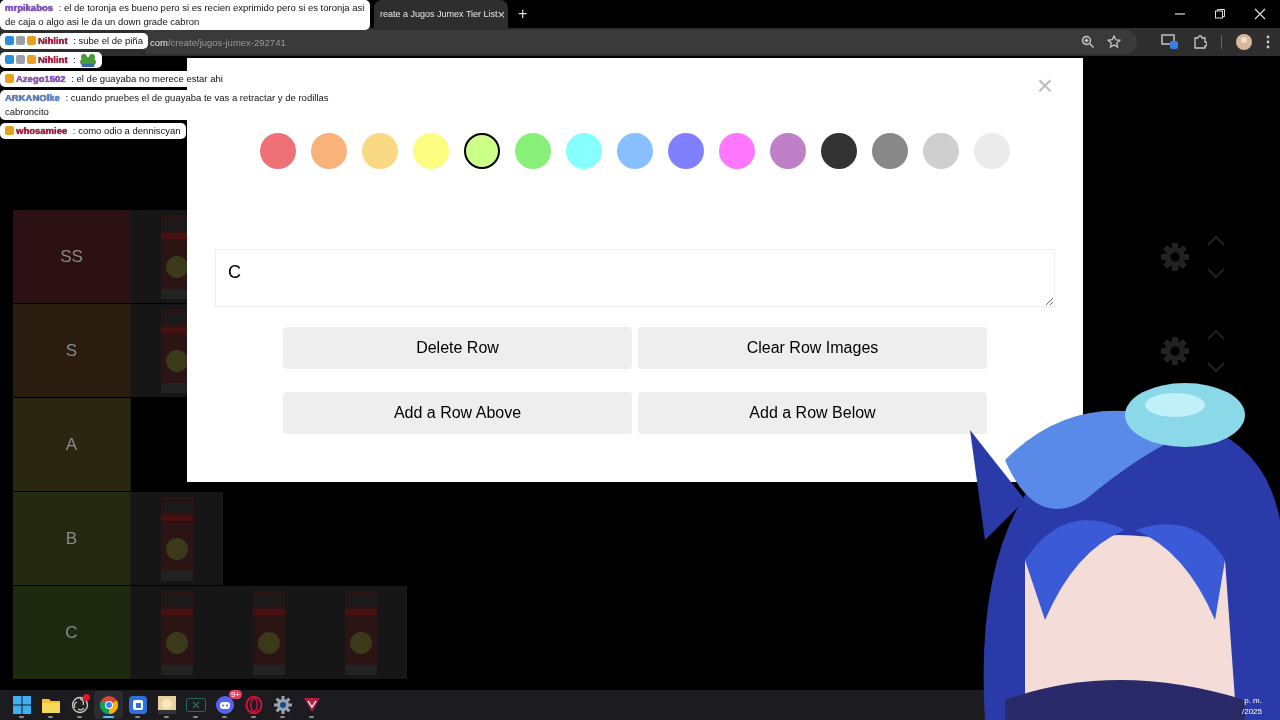  What do you see at coordinates (635, 278) in the screenshot?
I see `tier-label-field: C` at bounding box center [635, 278].